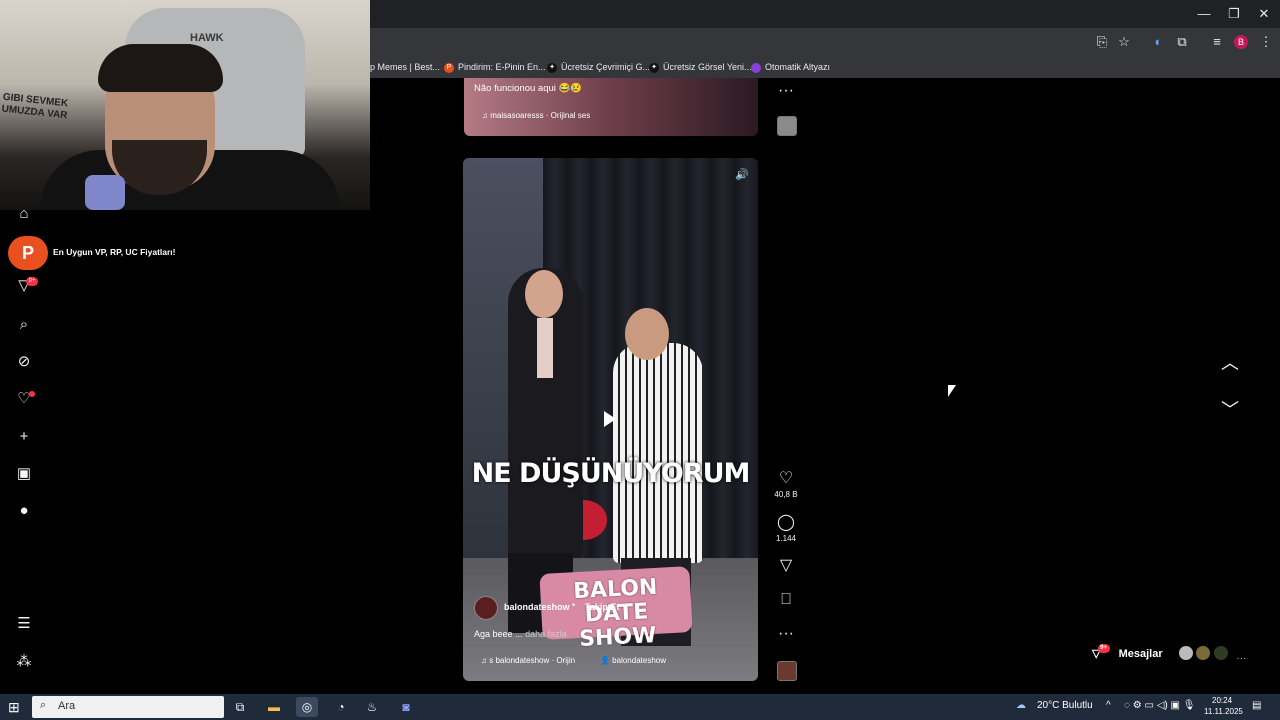 The height and width of the screenshot is (720, 1280). I want to click on volume-icon: 🔊, so click(742, 174).